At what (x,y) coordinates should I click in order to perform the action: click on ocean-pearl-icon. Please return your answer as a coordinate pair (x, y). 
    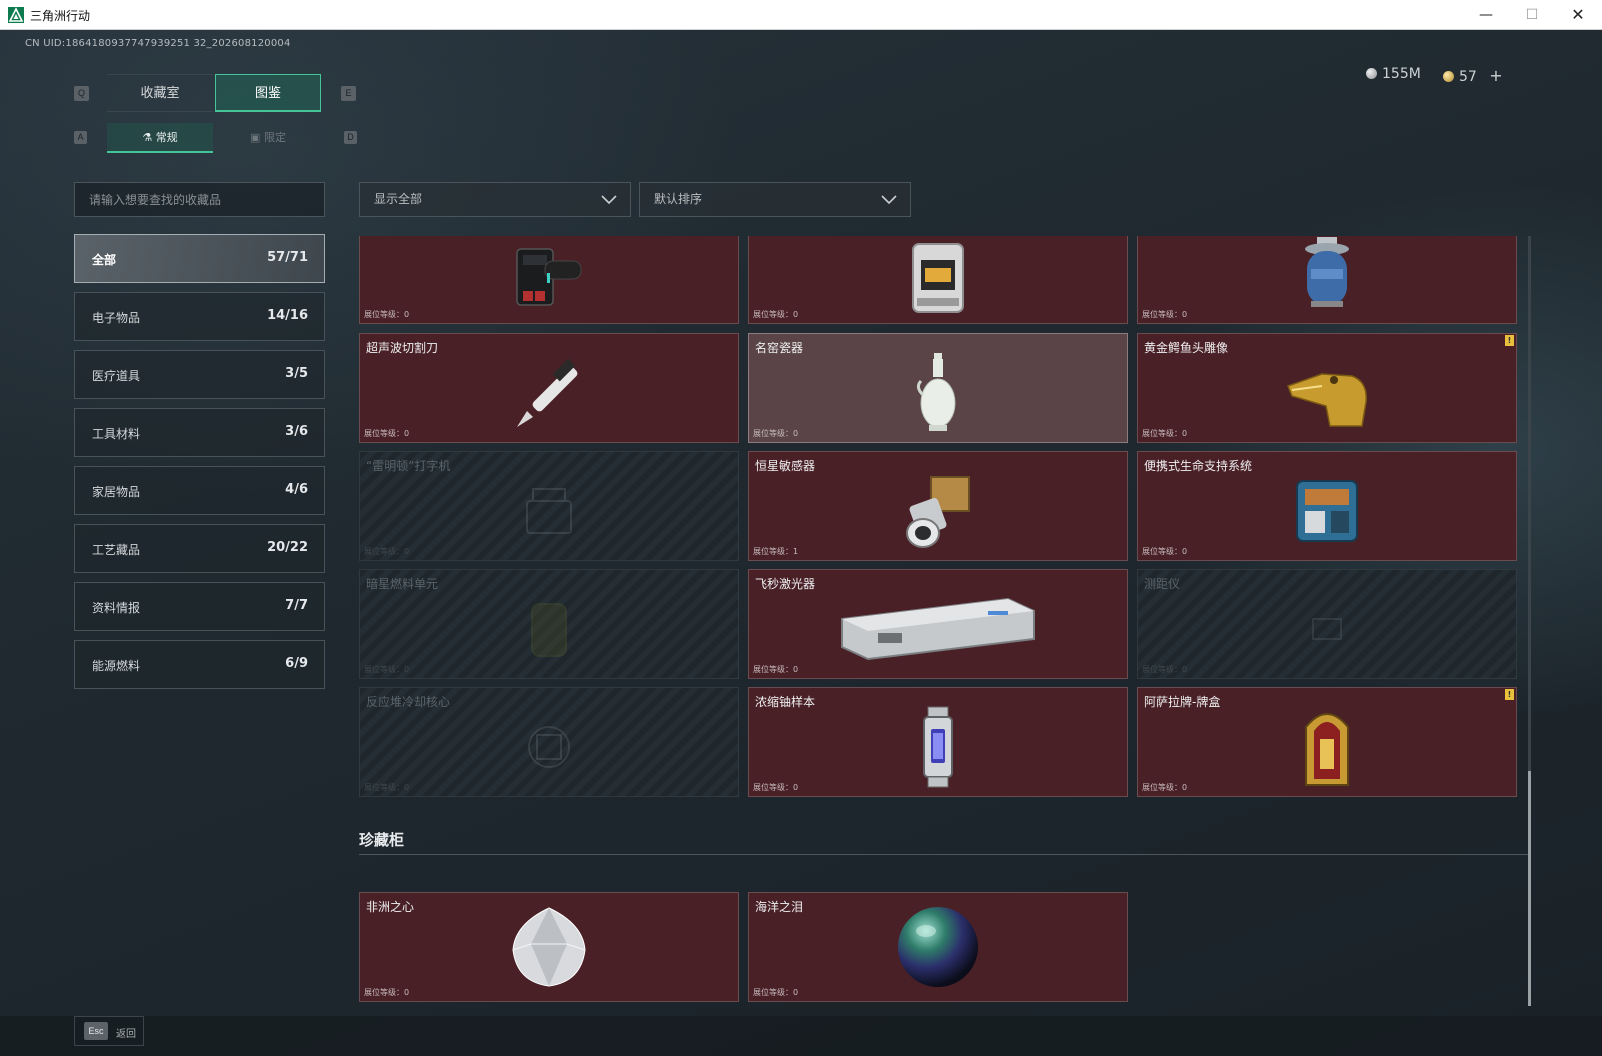
    Looking at the image, I should click on (938, 947).